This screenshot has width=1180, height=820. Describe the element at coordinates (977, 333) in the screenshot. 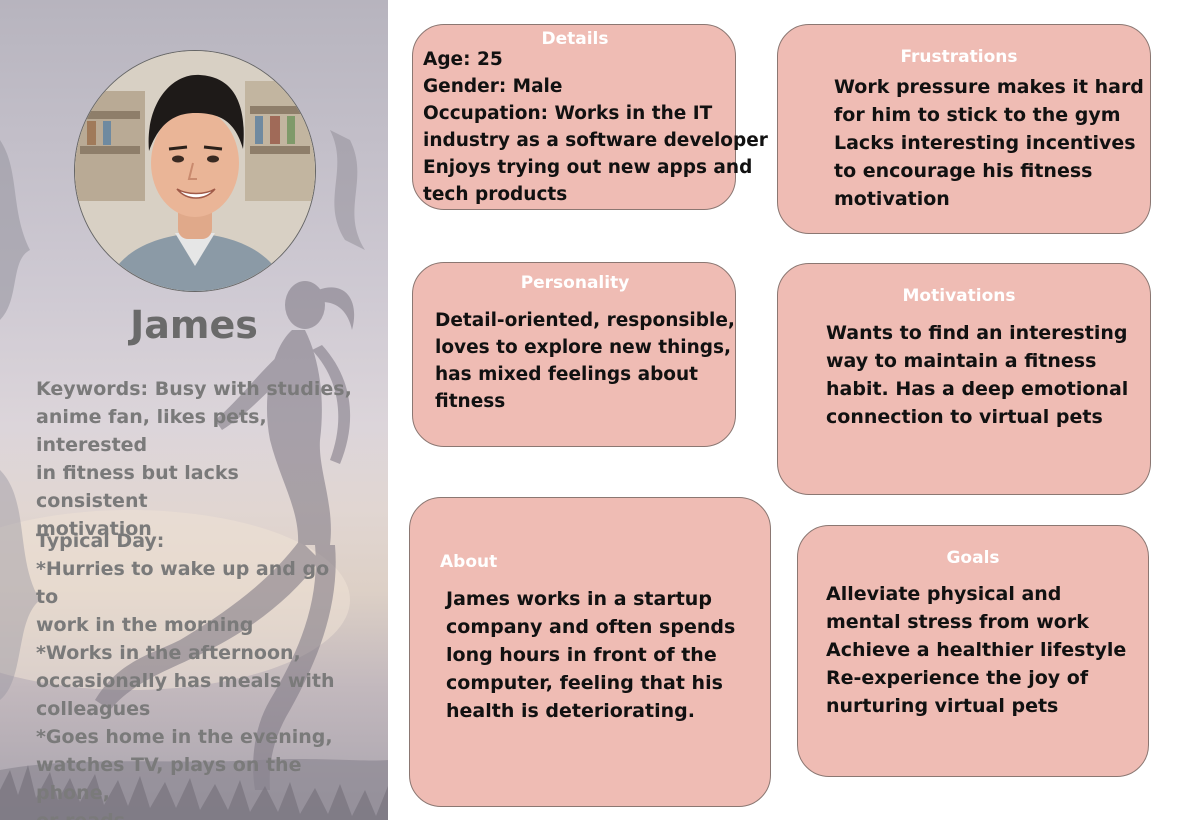

I see `motivations-line: Wants to find an interesting` at that location.